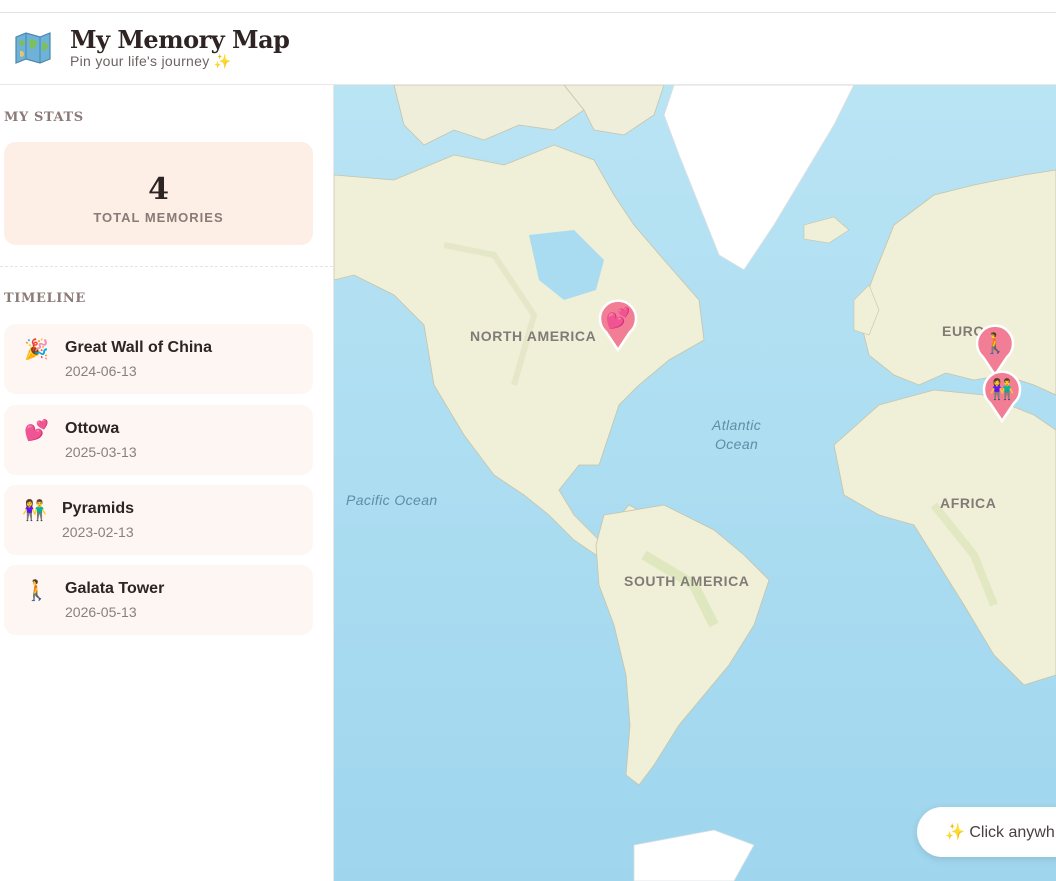 The width and height of the screenshot is (1056, 881). What do you see at coordinates (392, 500) in the screenshot?
I see `label-pacific-ocean: Pacific Ocean` at bounding box center [392, 500].